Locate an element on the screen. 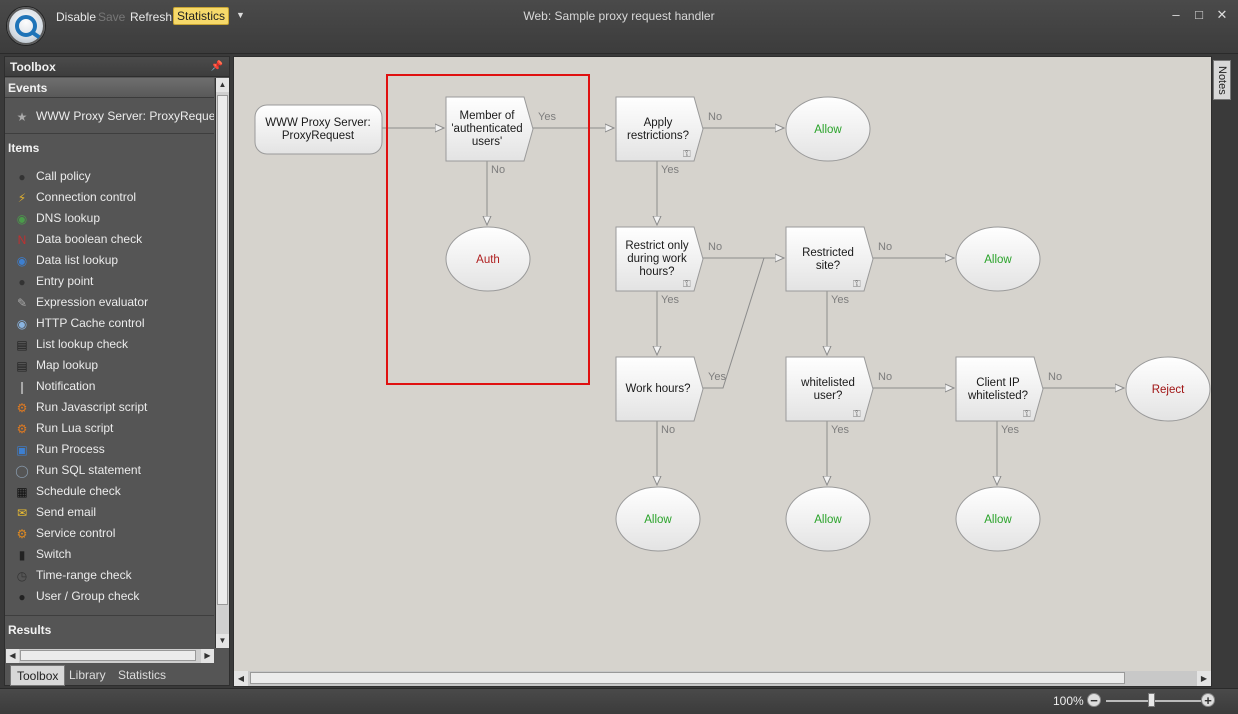 This screenshot has width=1238, height=714. restricted-site-node: Restricted site? ⚿ is located at coordinates (829, 259).